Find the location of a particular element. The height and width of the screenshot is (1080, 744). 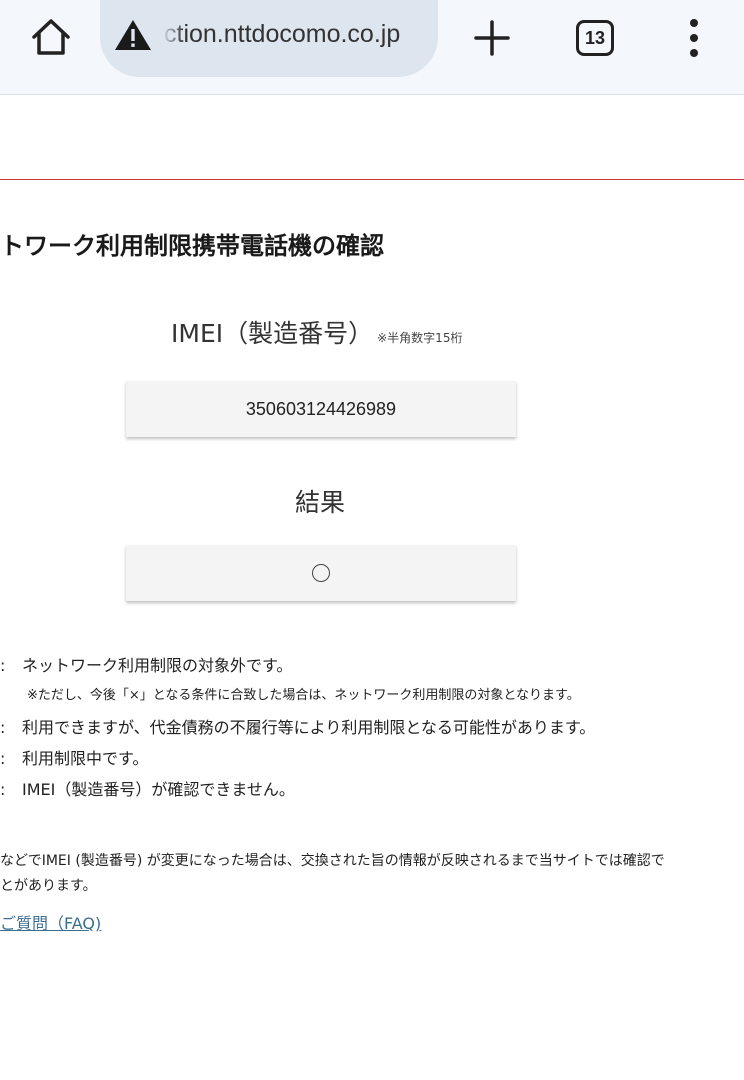

legend-item-restricted: : 利用制限中です。 is located at coordinates (74, 757).